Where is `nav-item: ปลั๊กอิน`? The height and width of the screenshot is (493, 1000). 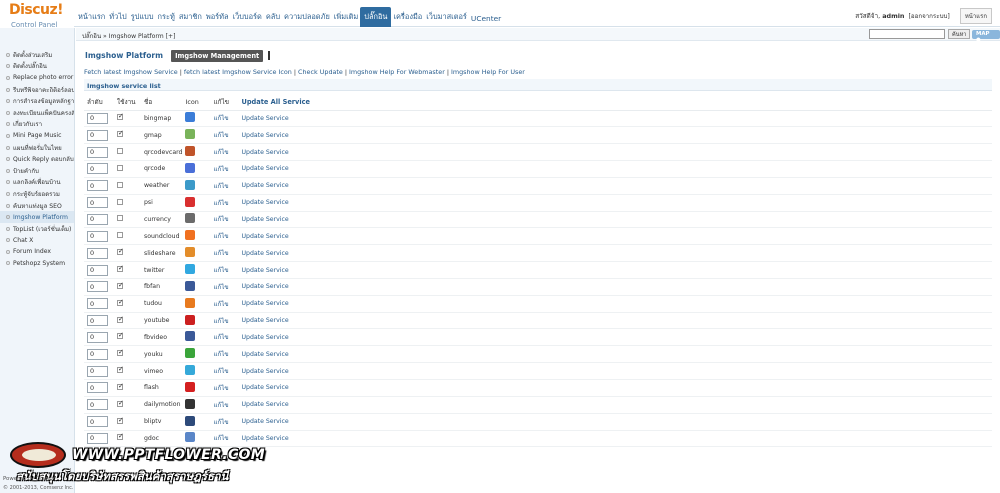
nav-item: ปลั๊กอิน is located at coordinates (376, 17).